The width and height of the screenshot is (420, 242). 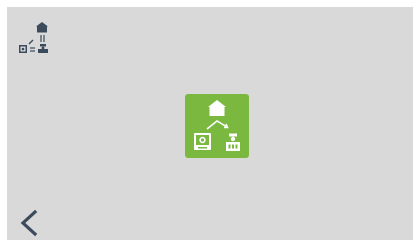 What do you see at coordinates (42, 27) in the screenshot?
I see `home-icon` at bounding box center [42, 27].